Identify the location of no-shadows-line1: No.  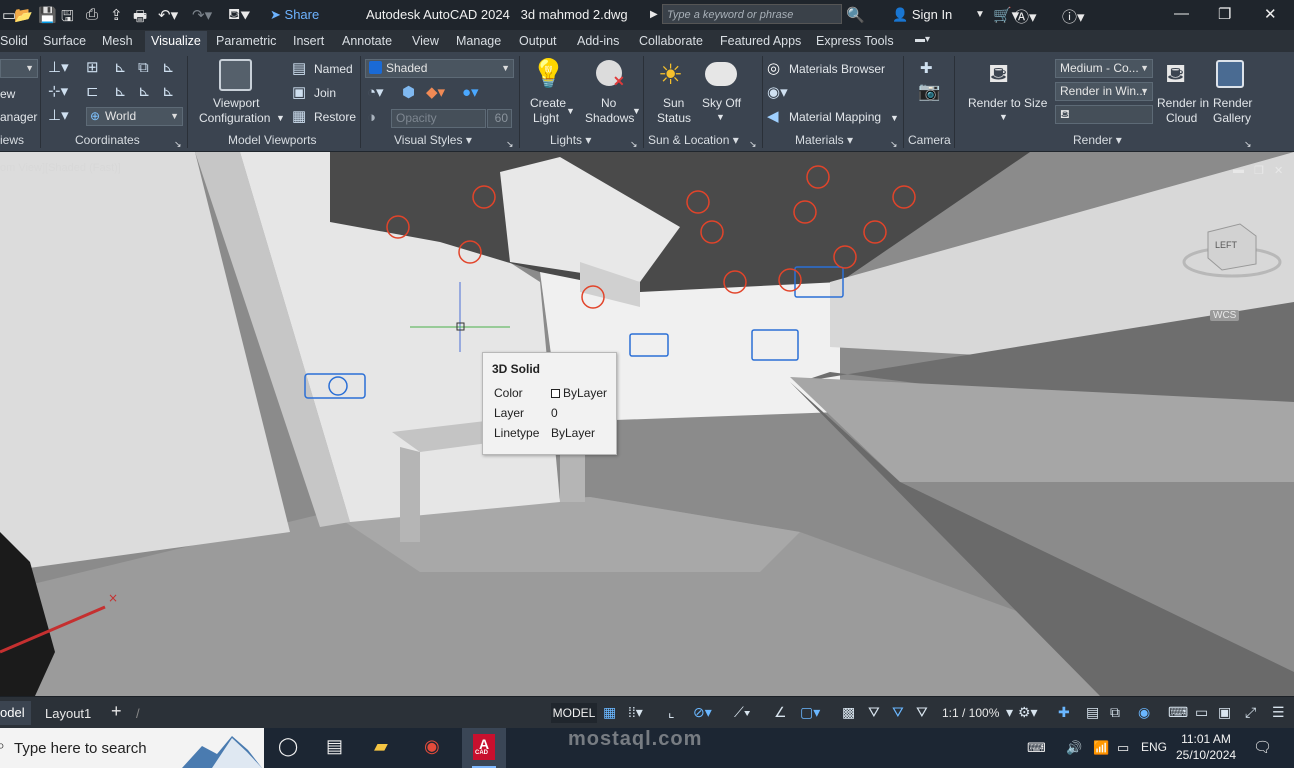
(608, 103).